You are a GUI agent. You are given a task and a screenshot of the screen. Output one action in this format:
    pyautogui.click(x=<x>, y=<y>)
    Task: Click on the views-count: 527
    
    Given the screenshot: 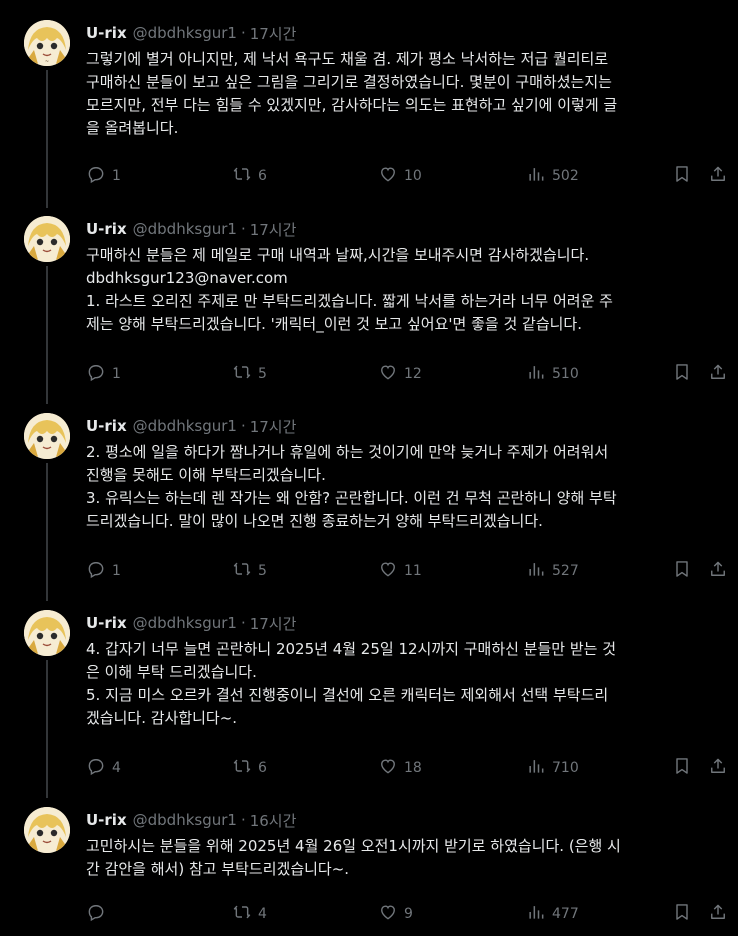 What is the action you would take?
    pyautogui.click(x=565, y=571)
    